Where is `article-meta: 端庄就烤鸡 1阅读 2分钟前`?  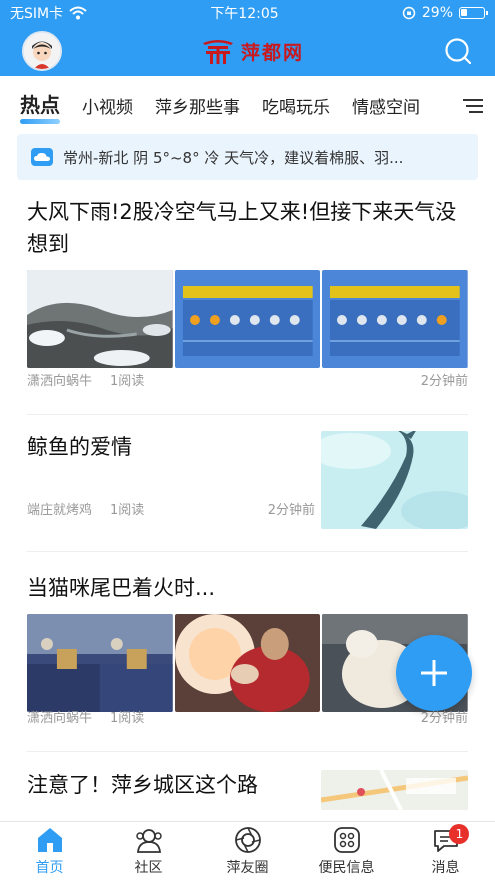
article-meta: 端庄就烤鸡 1阅读 2分钟前 is located at coordinates (171, 508).